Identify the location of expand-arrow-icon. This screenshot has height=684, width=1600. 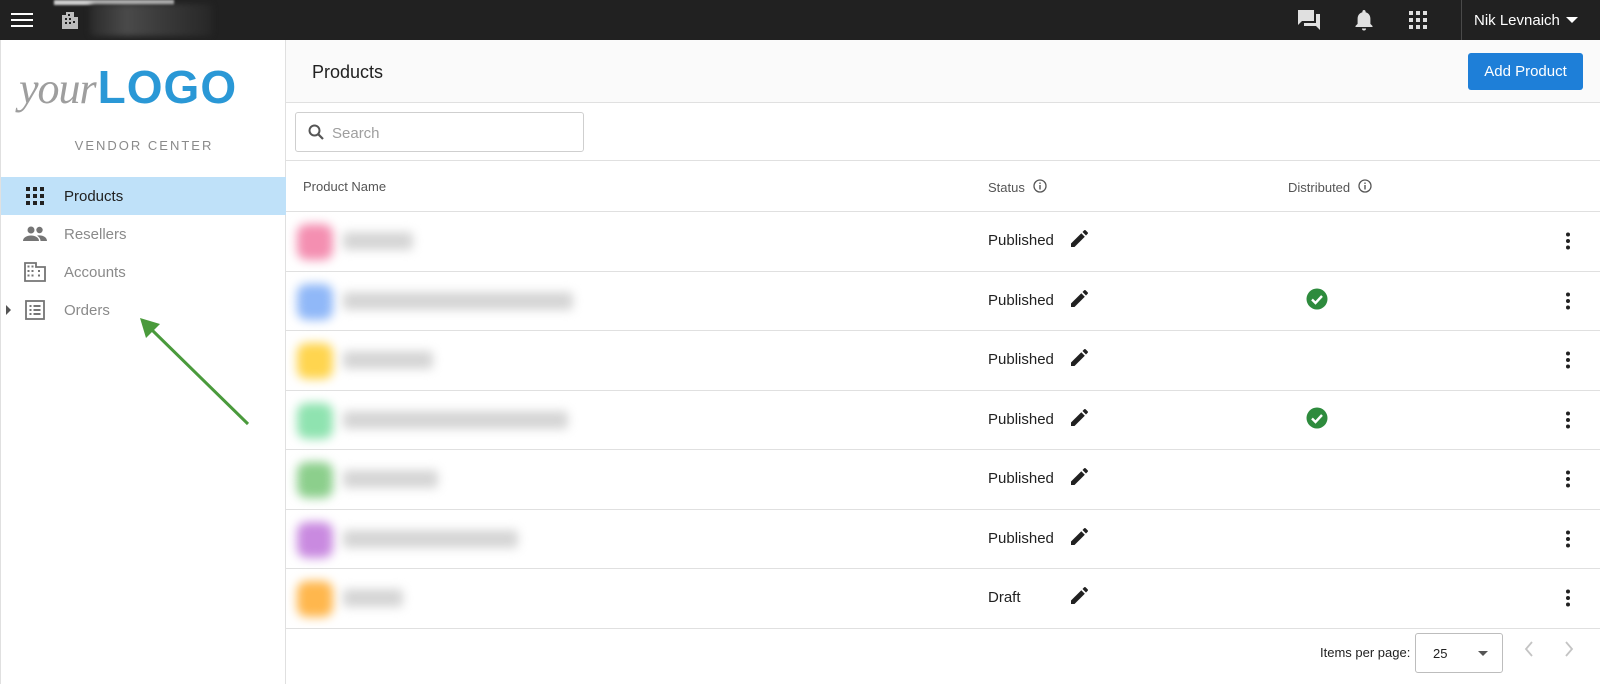
(8, 310).